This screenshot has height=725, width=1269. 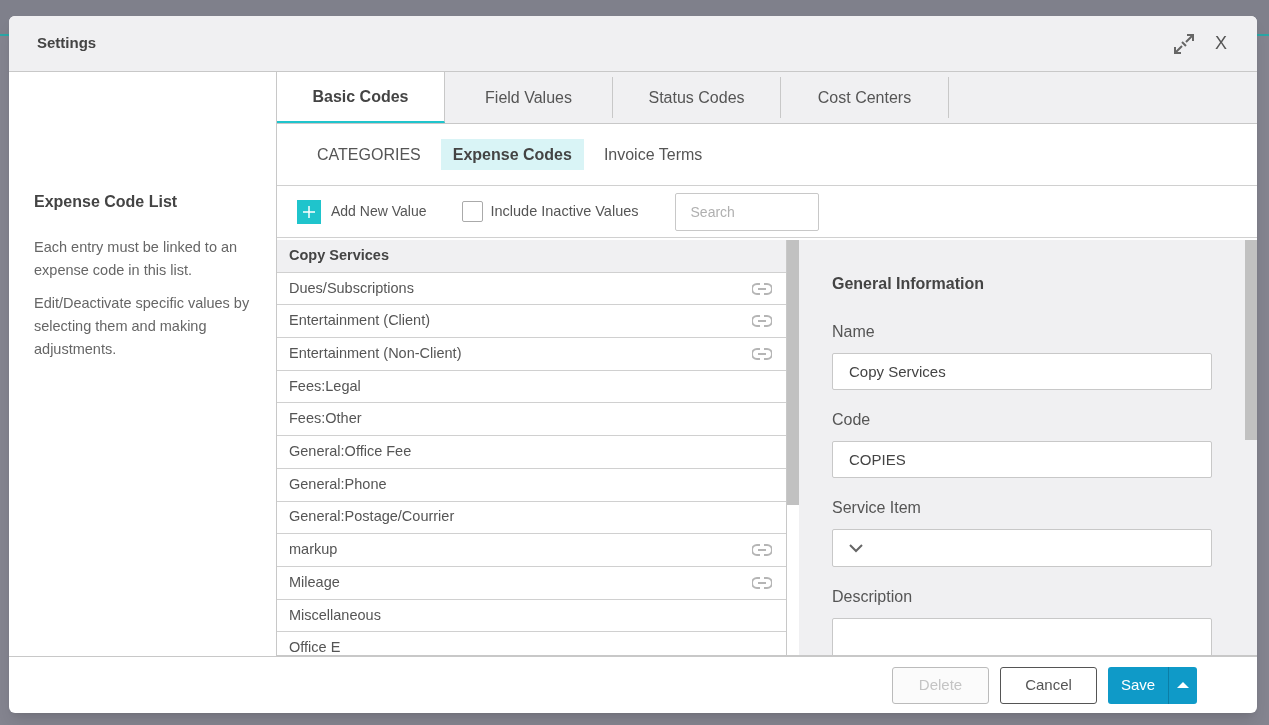 I want to click on checkbox-label: Include Inactive Values, so click(x=564, y=211).